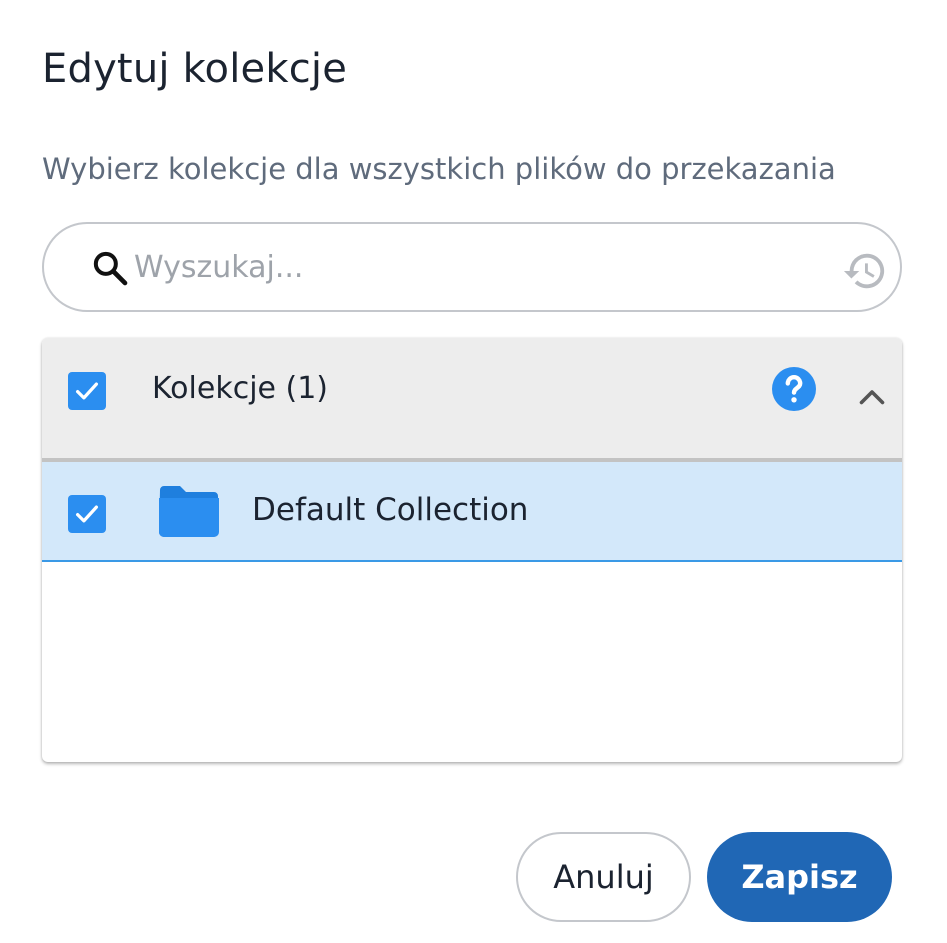  I want to click on search-icon, so click(110, 268).